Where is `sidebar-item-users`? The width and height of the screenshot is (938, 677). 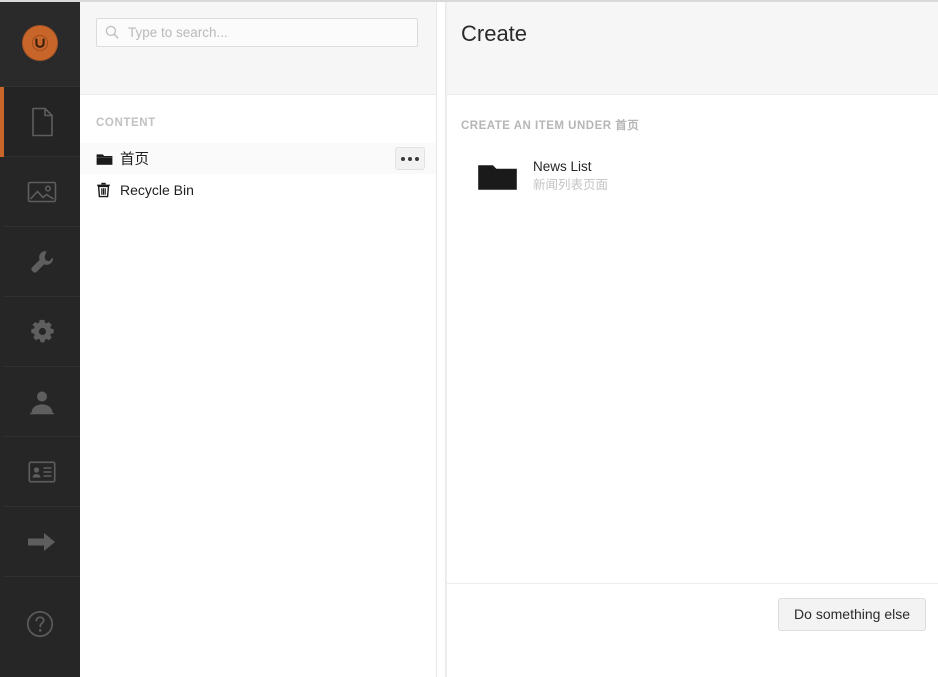
sidebar-item-users is located at coordinates (40, 402).